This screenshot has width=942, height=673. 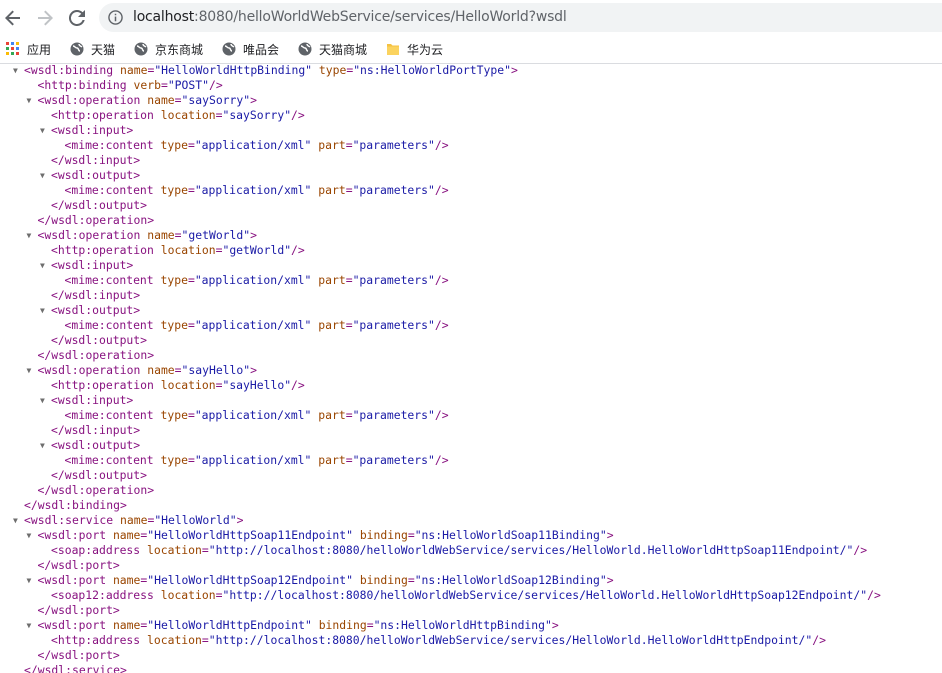 I want to click on bookmark-label: 应用, so click(x=39, y=49).